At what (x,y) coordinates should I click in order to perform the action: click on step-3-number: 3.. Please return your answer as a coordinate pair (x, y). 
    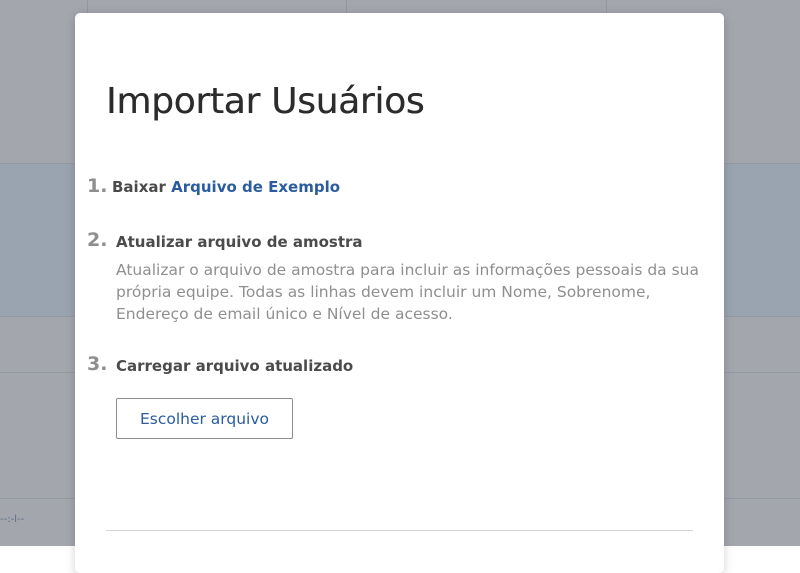
    Looking at the image, I should click on (97, 364).